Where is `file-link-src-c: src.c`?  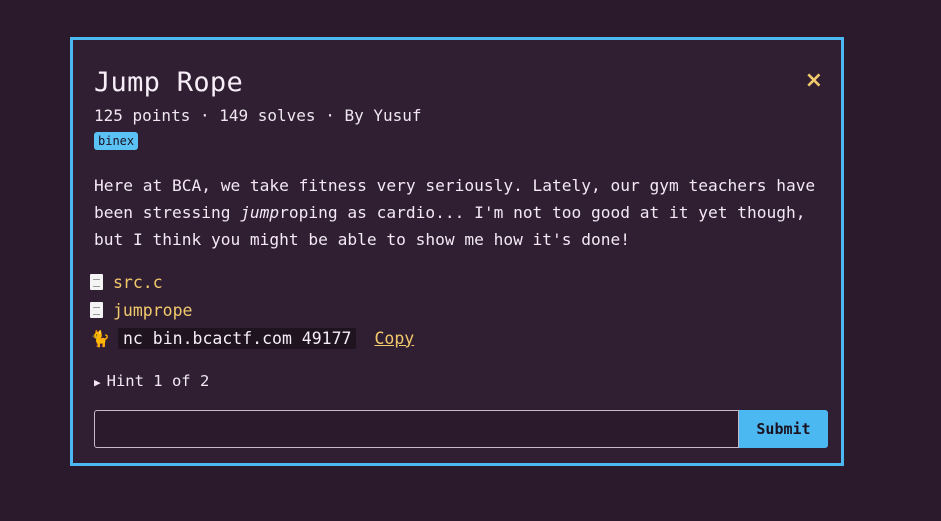 file-link-src-c: src.c is located at coordinates (138, 282).